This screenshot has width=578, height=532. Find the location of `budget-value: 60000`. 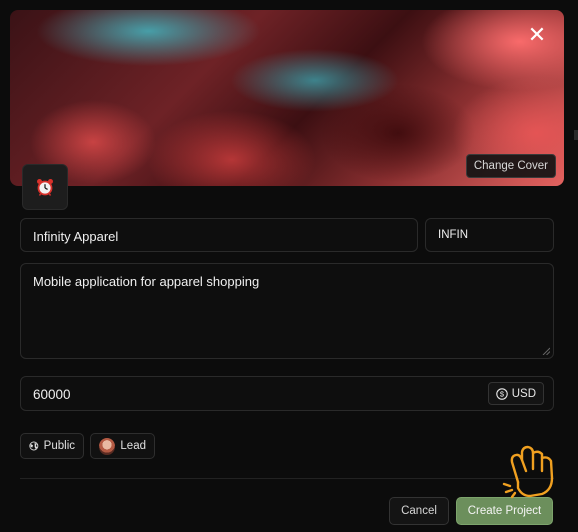

budget-value: 60000 is located at coordinates (52, 394).